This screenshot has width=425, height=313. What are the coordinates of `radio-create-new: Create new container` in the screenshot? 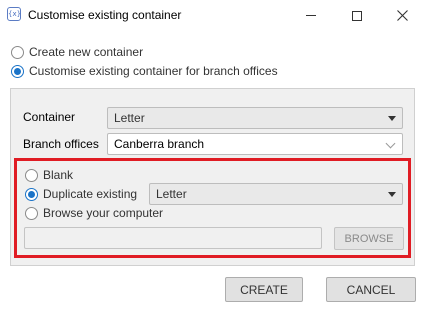 It's located at (77, 52).